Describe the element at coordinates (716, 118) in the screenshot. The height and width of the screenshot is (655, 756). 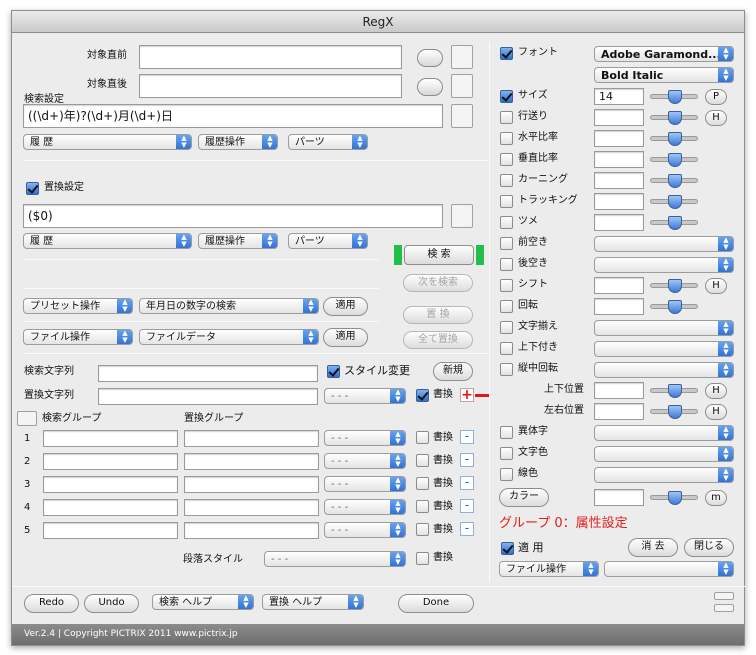
I see `leading-h-button: H` at that location.